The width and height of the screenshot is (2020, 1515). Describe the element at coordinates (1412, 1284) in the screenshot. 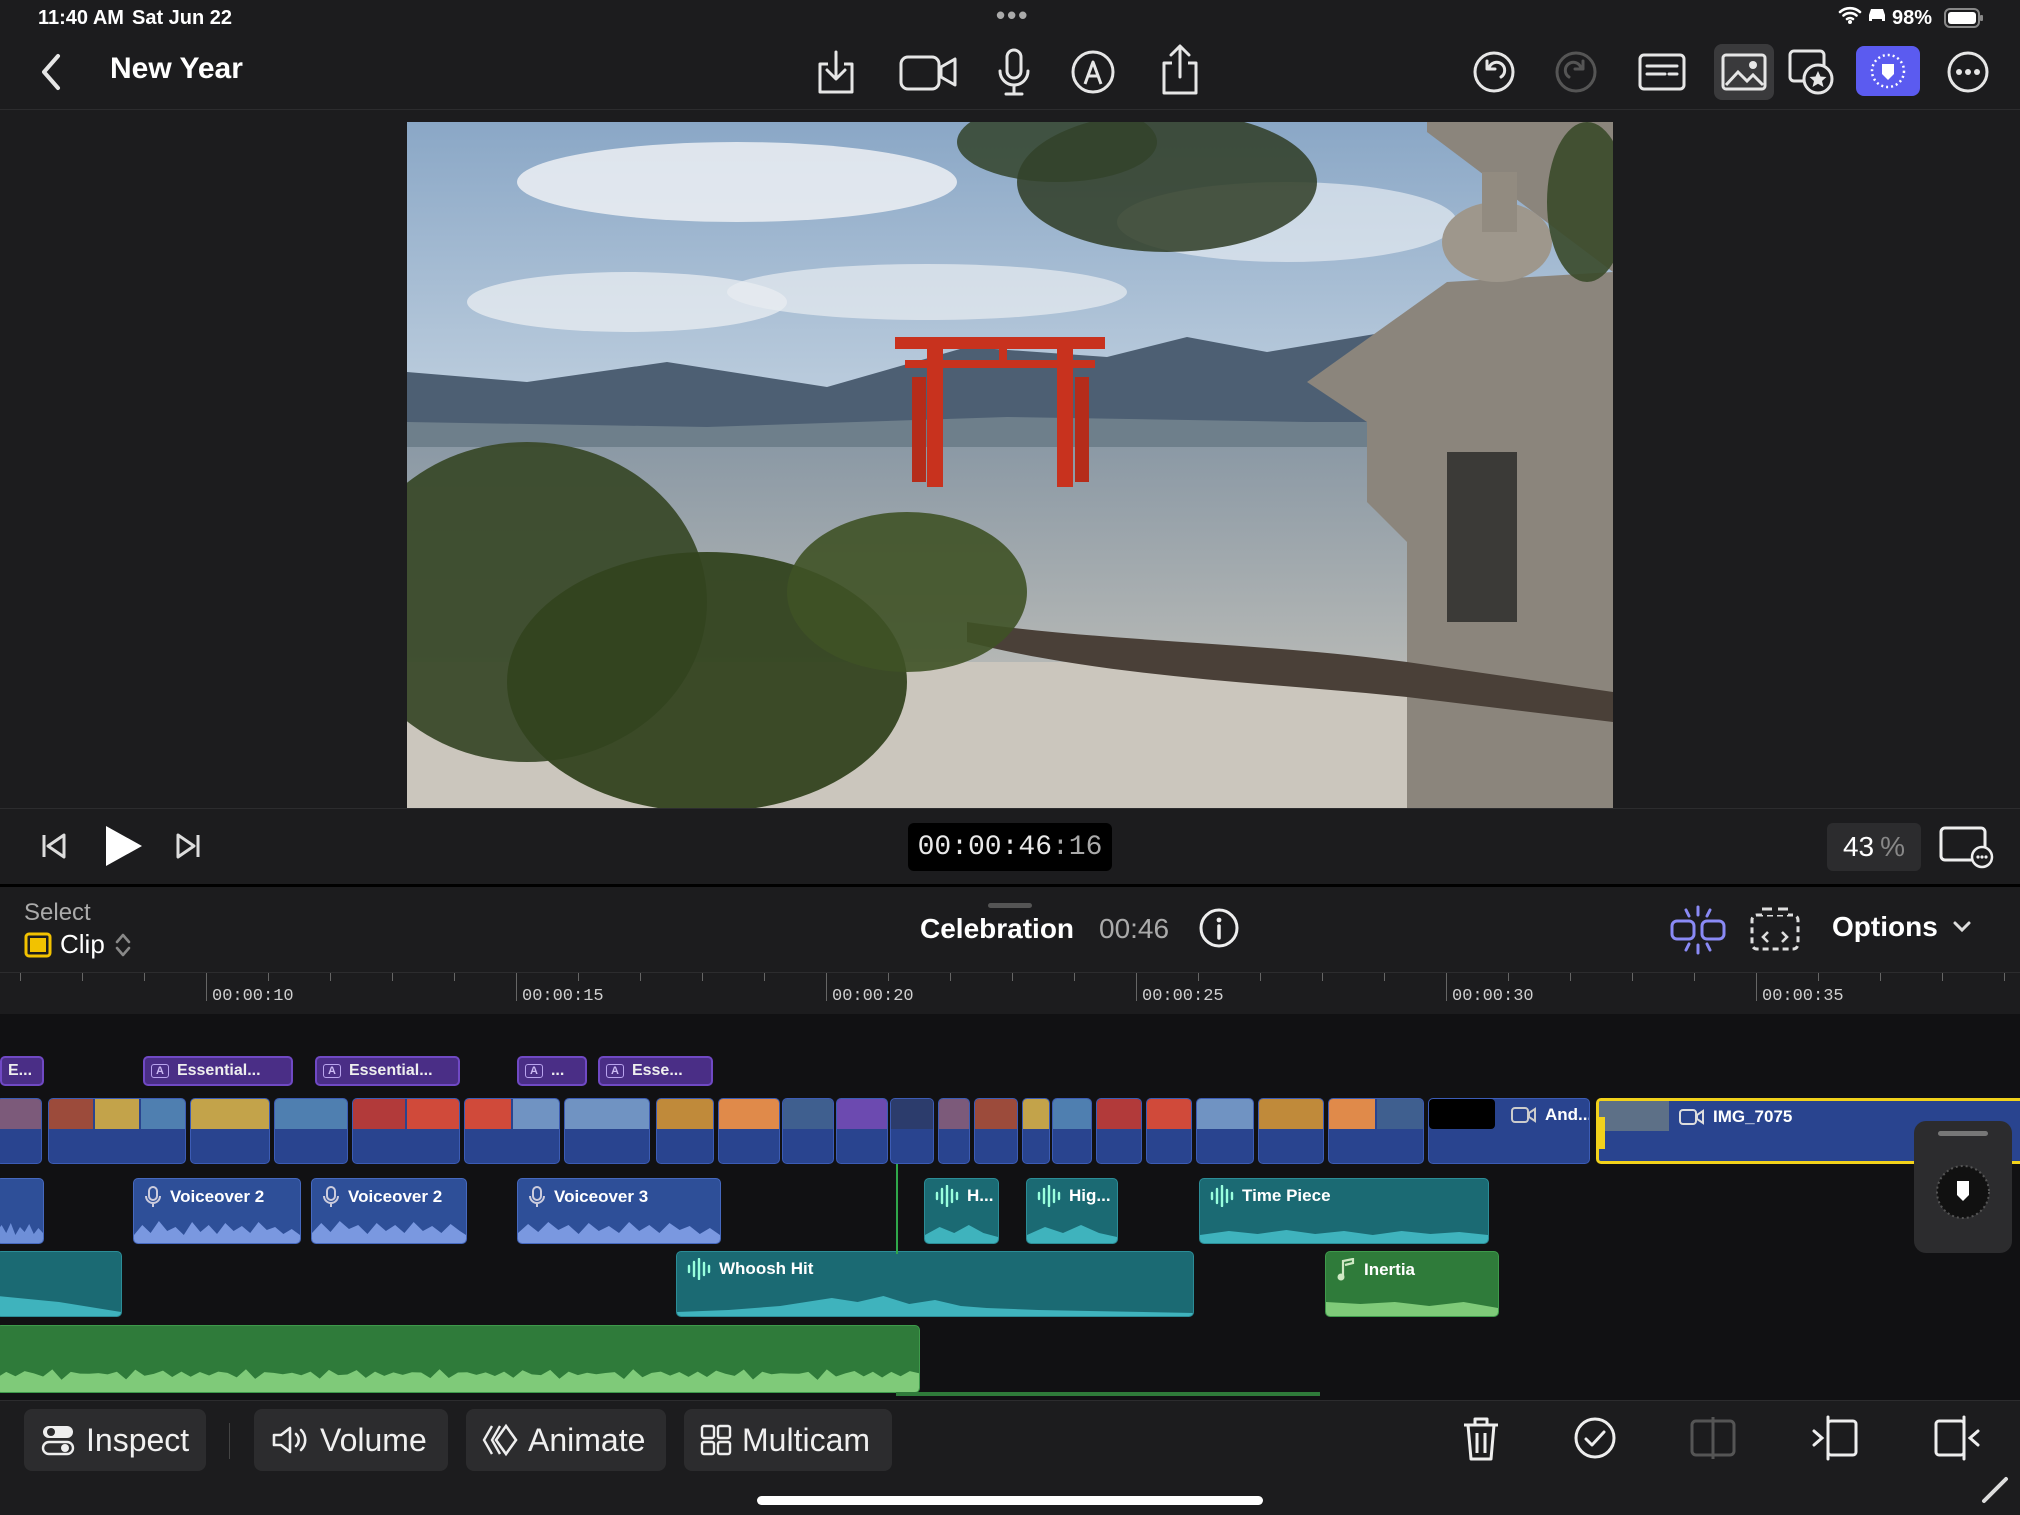

I see `music-clip: Inertia` at that location.